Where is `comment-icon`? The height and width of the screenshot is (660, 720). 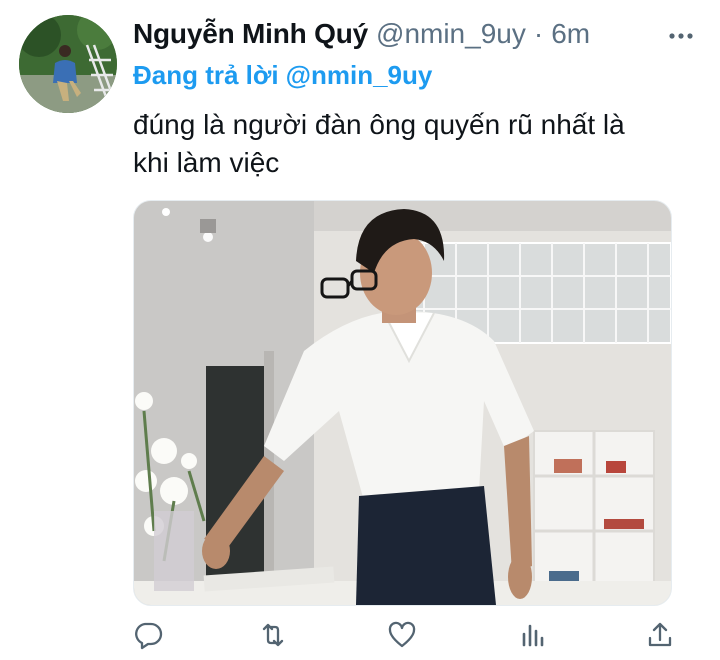
comment-icon is located at coordinates (148, 635).